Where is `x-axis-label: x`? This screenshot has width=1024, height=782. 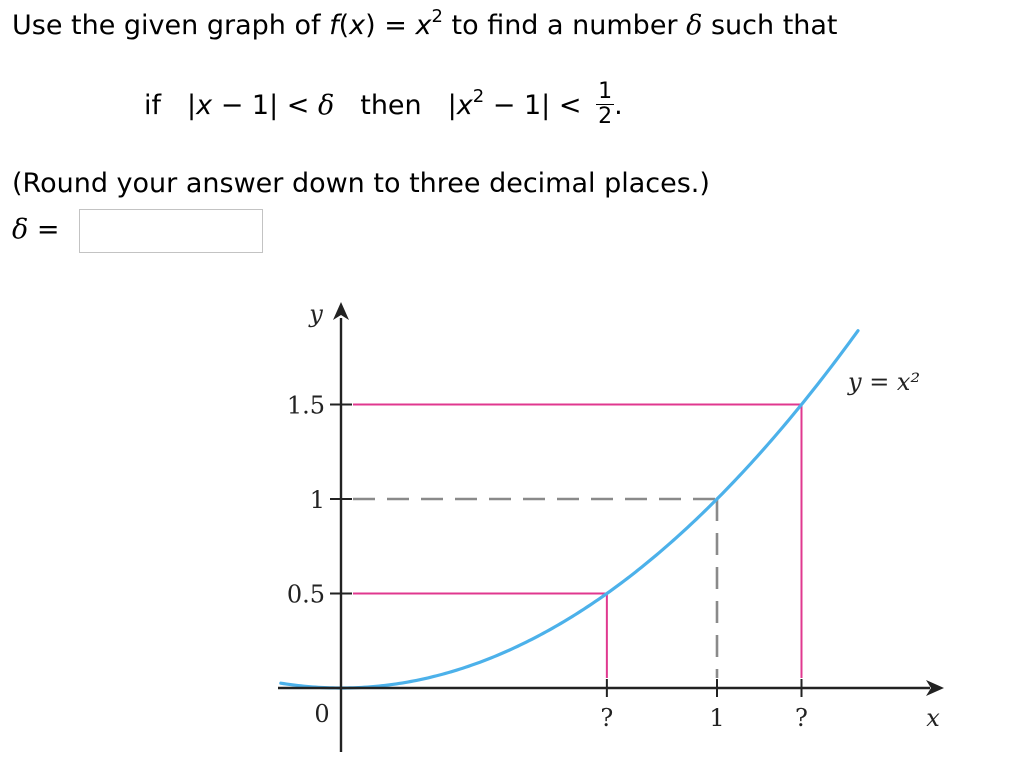 x-axis-label: x is located at coordinates (933, 718).